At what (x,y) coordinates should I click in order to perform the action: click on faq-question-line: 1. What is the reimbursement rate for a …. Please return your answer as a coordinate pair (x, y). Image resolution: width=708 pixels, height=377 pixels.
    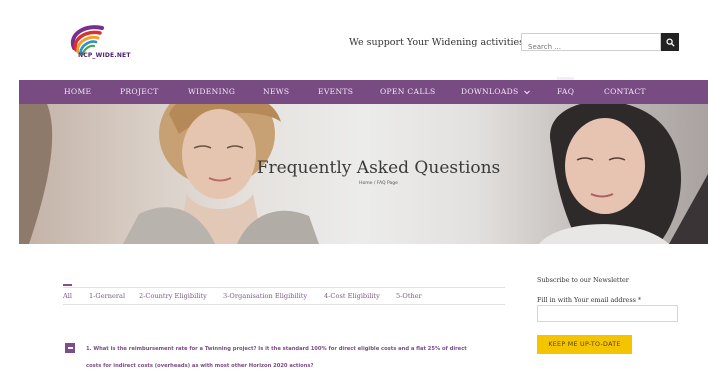
    Looking at the image, I should click on (276, 349).